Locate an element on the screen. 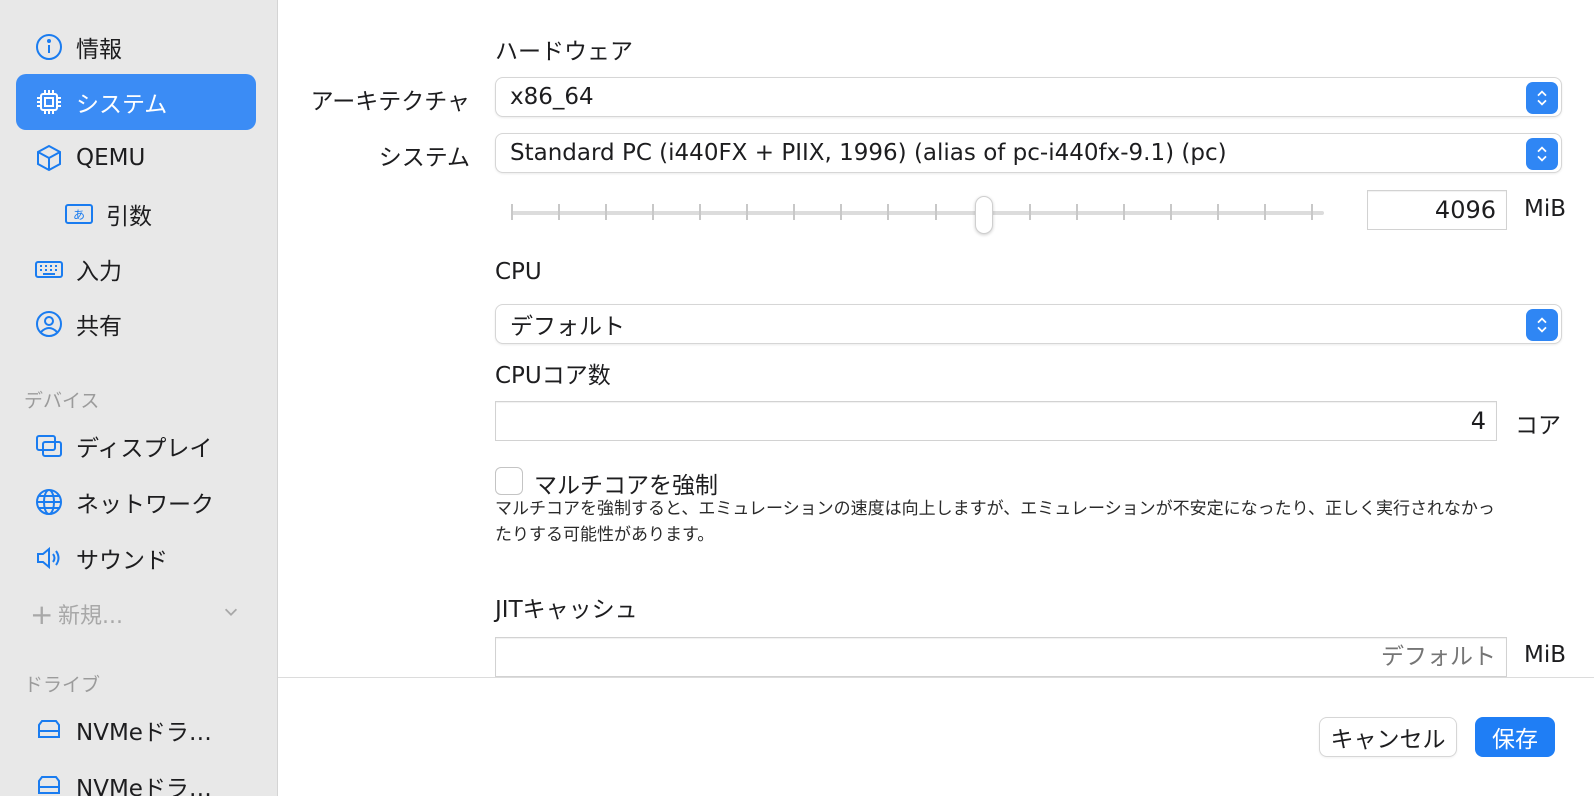 This screenshot has width=1594, height=796. sidebar-item-label: サウンド is located at coordinates (122, 561).